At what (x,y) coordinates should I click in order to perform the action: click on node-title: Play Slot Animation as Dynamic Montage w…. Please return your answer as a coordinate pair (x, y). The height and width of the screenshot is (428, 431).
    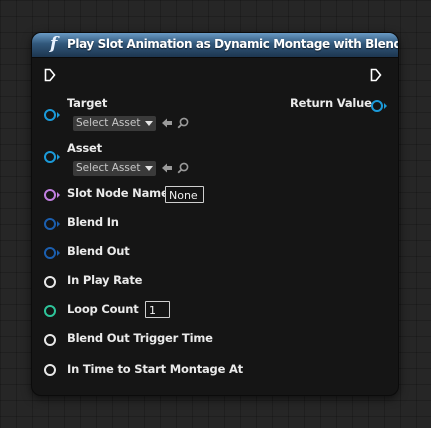
    Looking at the image, I should click on (232, 44).